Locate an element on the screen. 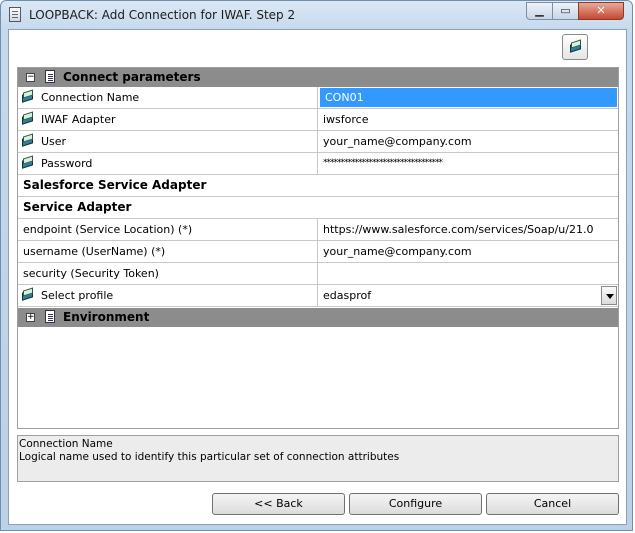  row-label: Connection Name is located at coordinates (90, 97).